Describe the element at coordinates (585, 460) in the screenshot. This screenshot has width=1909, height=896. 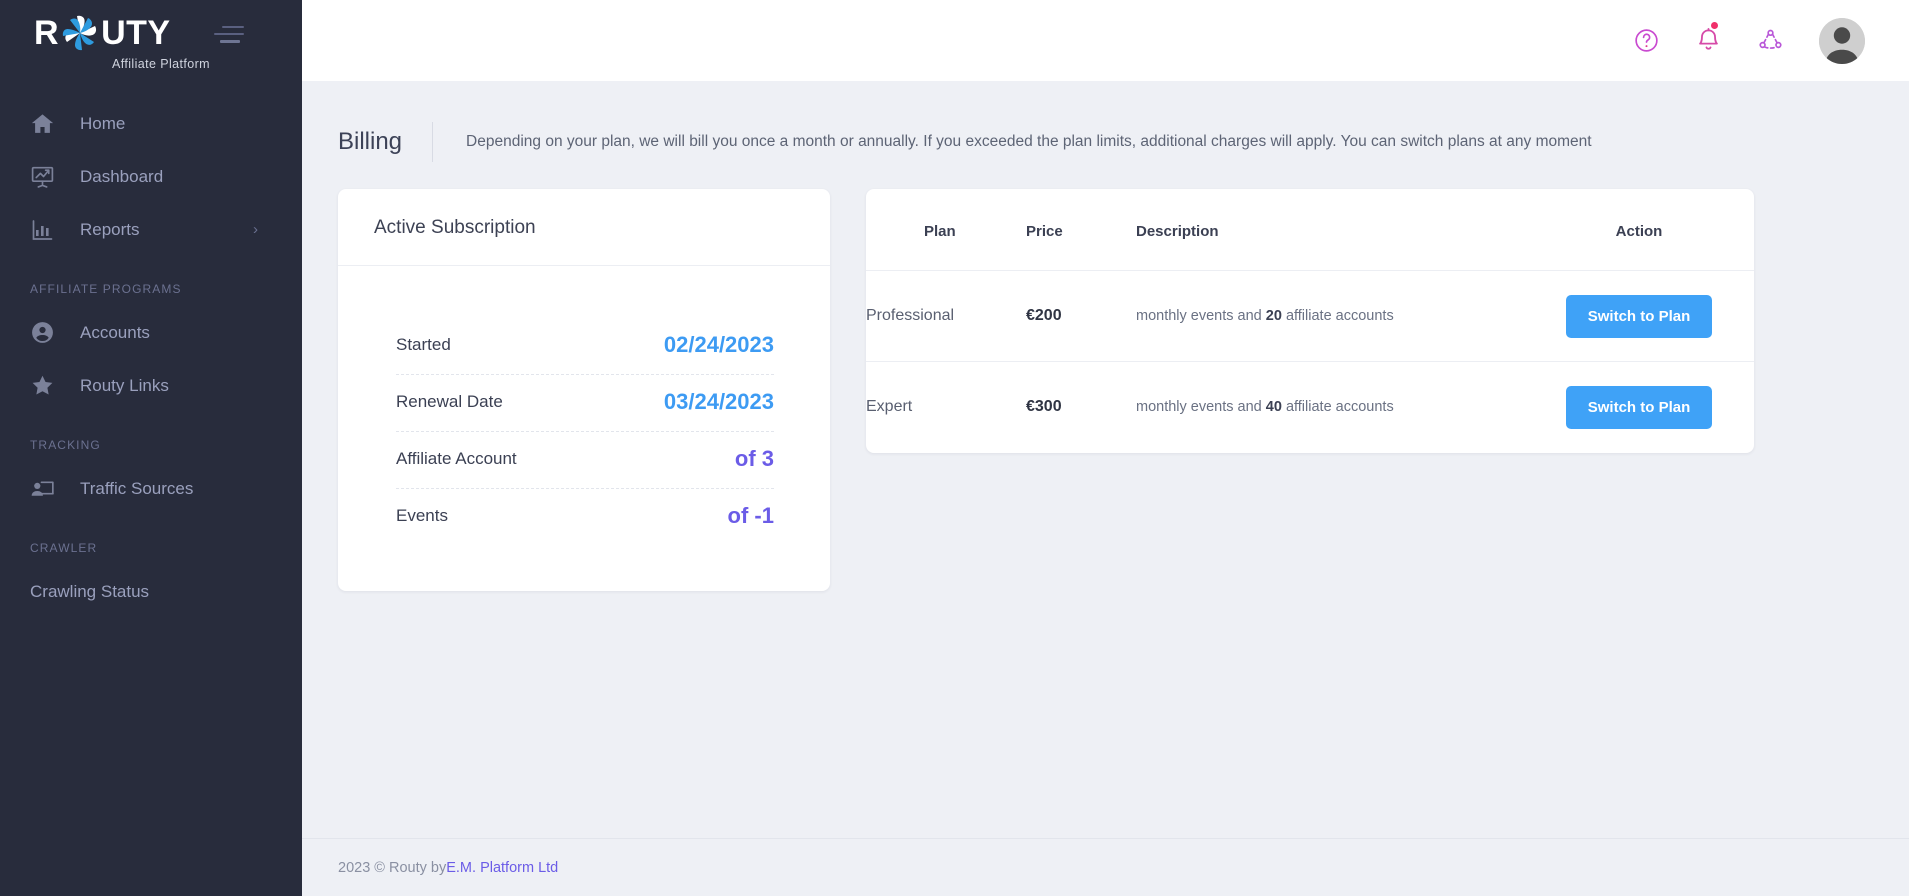
I see `subscription-row-affiliate-account: Affiliate Account of 3` at that location.